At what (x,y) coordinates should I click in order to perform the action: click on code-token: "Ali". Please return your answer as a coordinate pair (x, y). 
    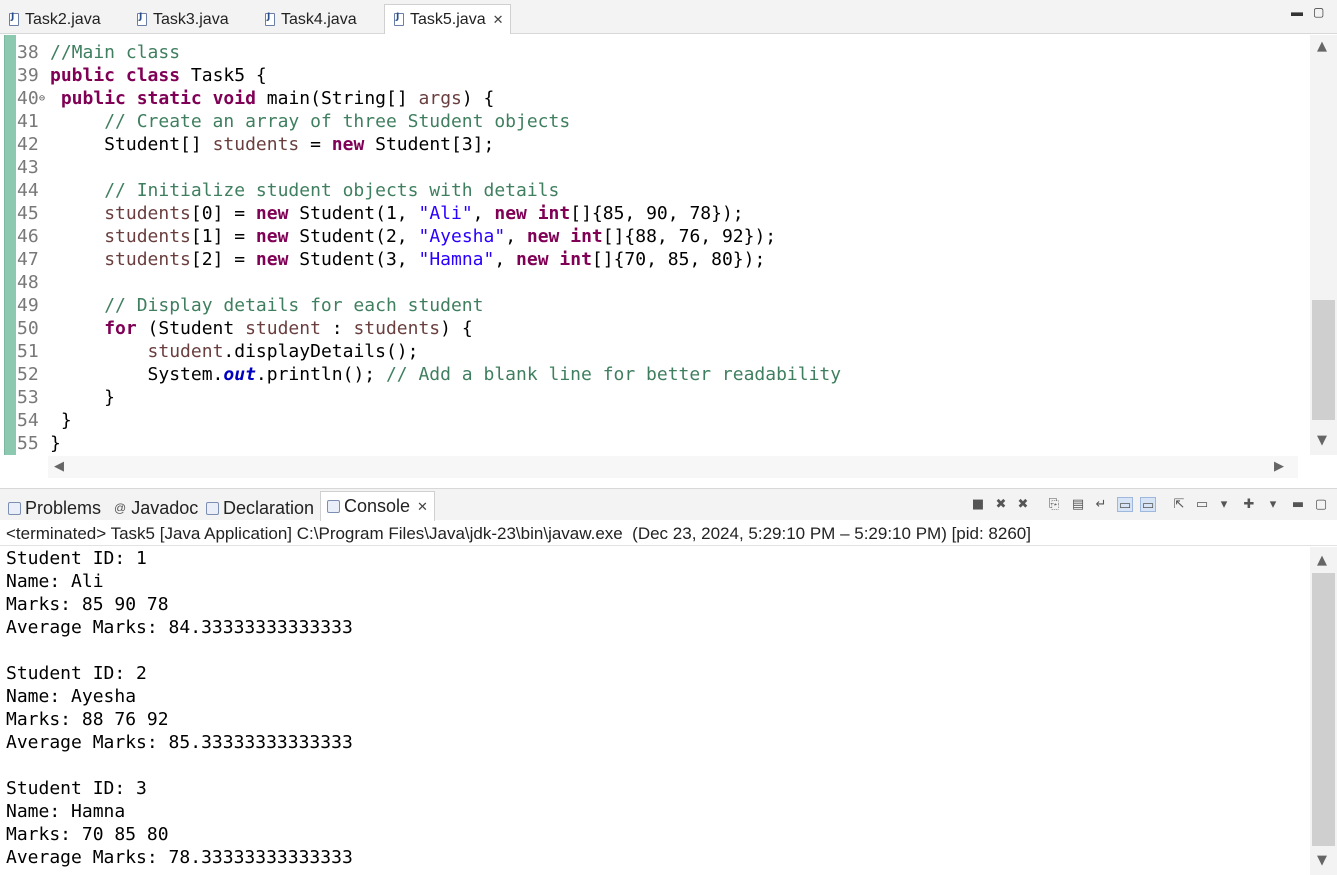
    Looking at the image, I should click on (445, 213).